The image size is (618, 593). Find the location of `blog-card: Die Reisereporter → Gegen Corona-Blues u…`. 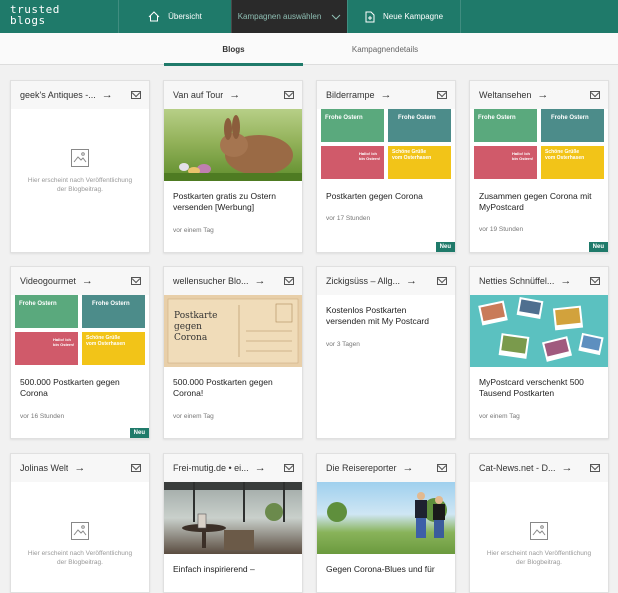

blog-card: Die Reisereporter → Gegen Corona-Blues u… is located at coordinates (386, 523).